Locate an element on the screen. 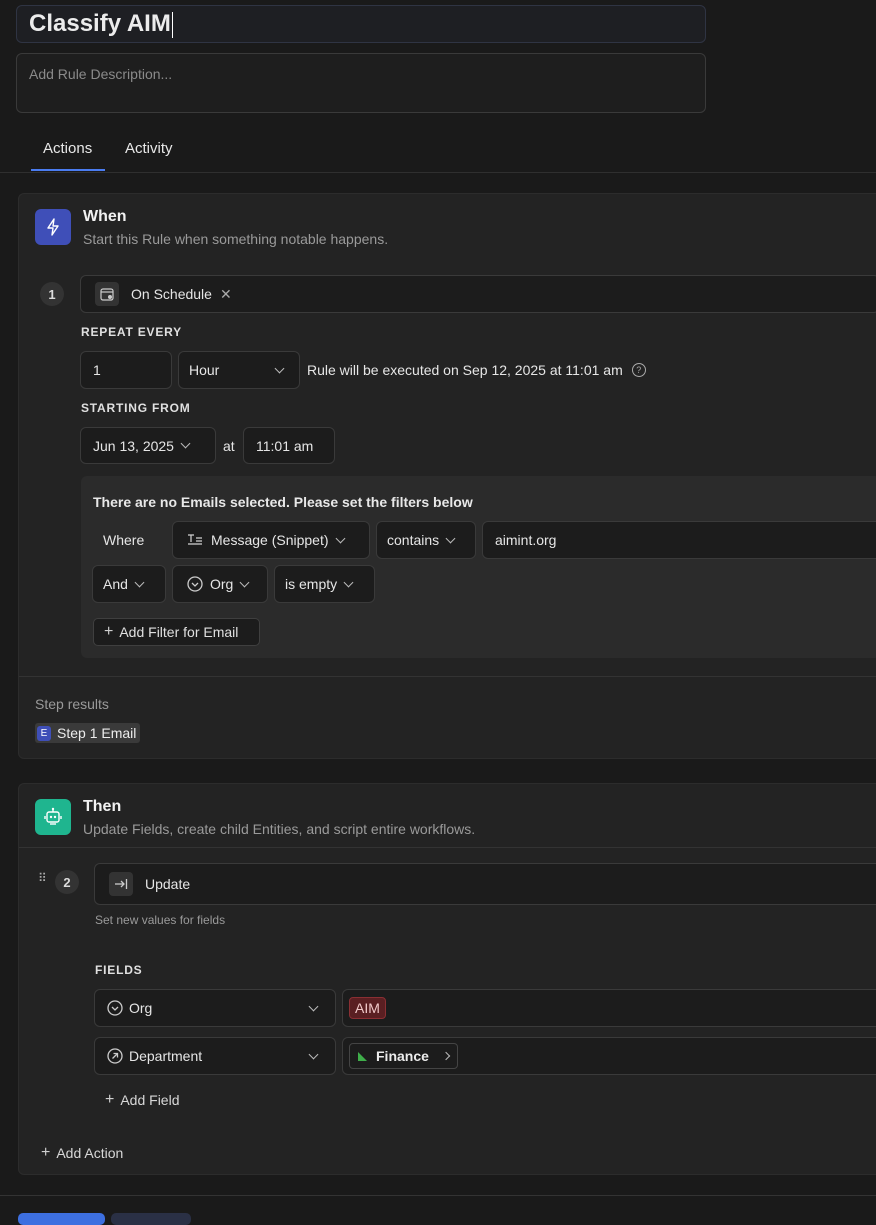 This screenshot has height=1225, width=876. filter2-field-value: Org is located at coordinates (222, 584).